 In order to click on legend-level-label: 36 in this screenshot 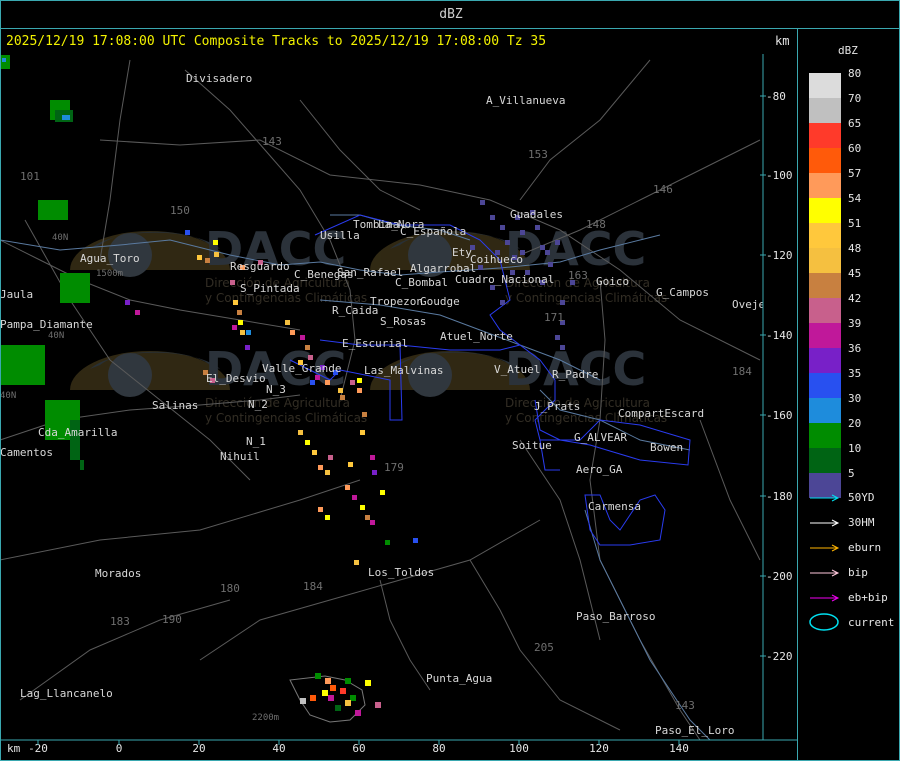, I will do `click(855, 348)`.